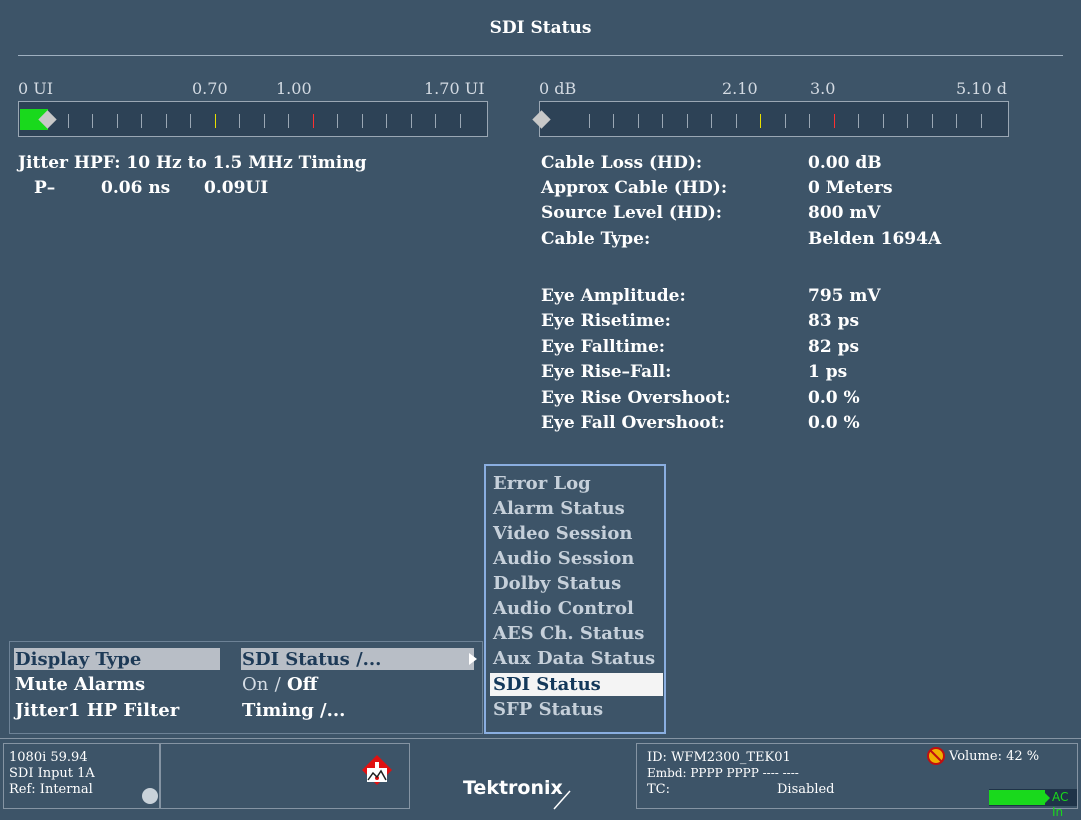 Image resolution: width=1081 pixels, height=820 pixels. Describe the element at coordinates (994, 756) in the screenshot. I see `volume-level: Volume: 42 %` at that location.